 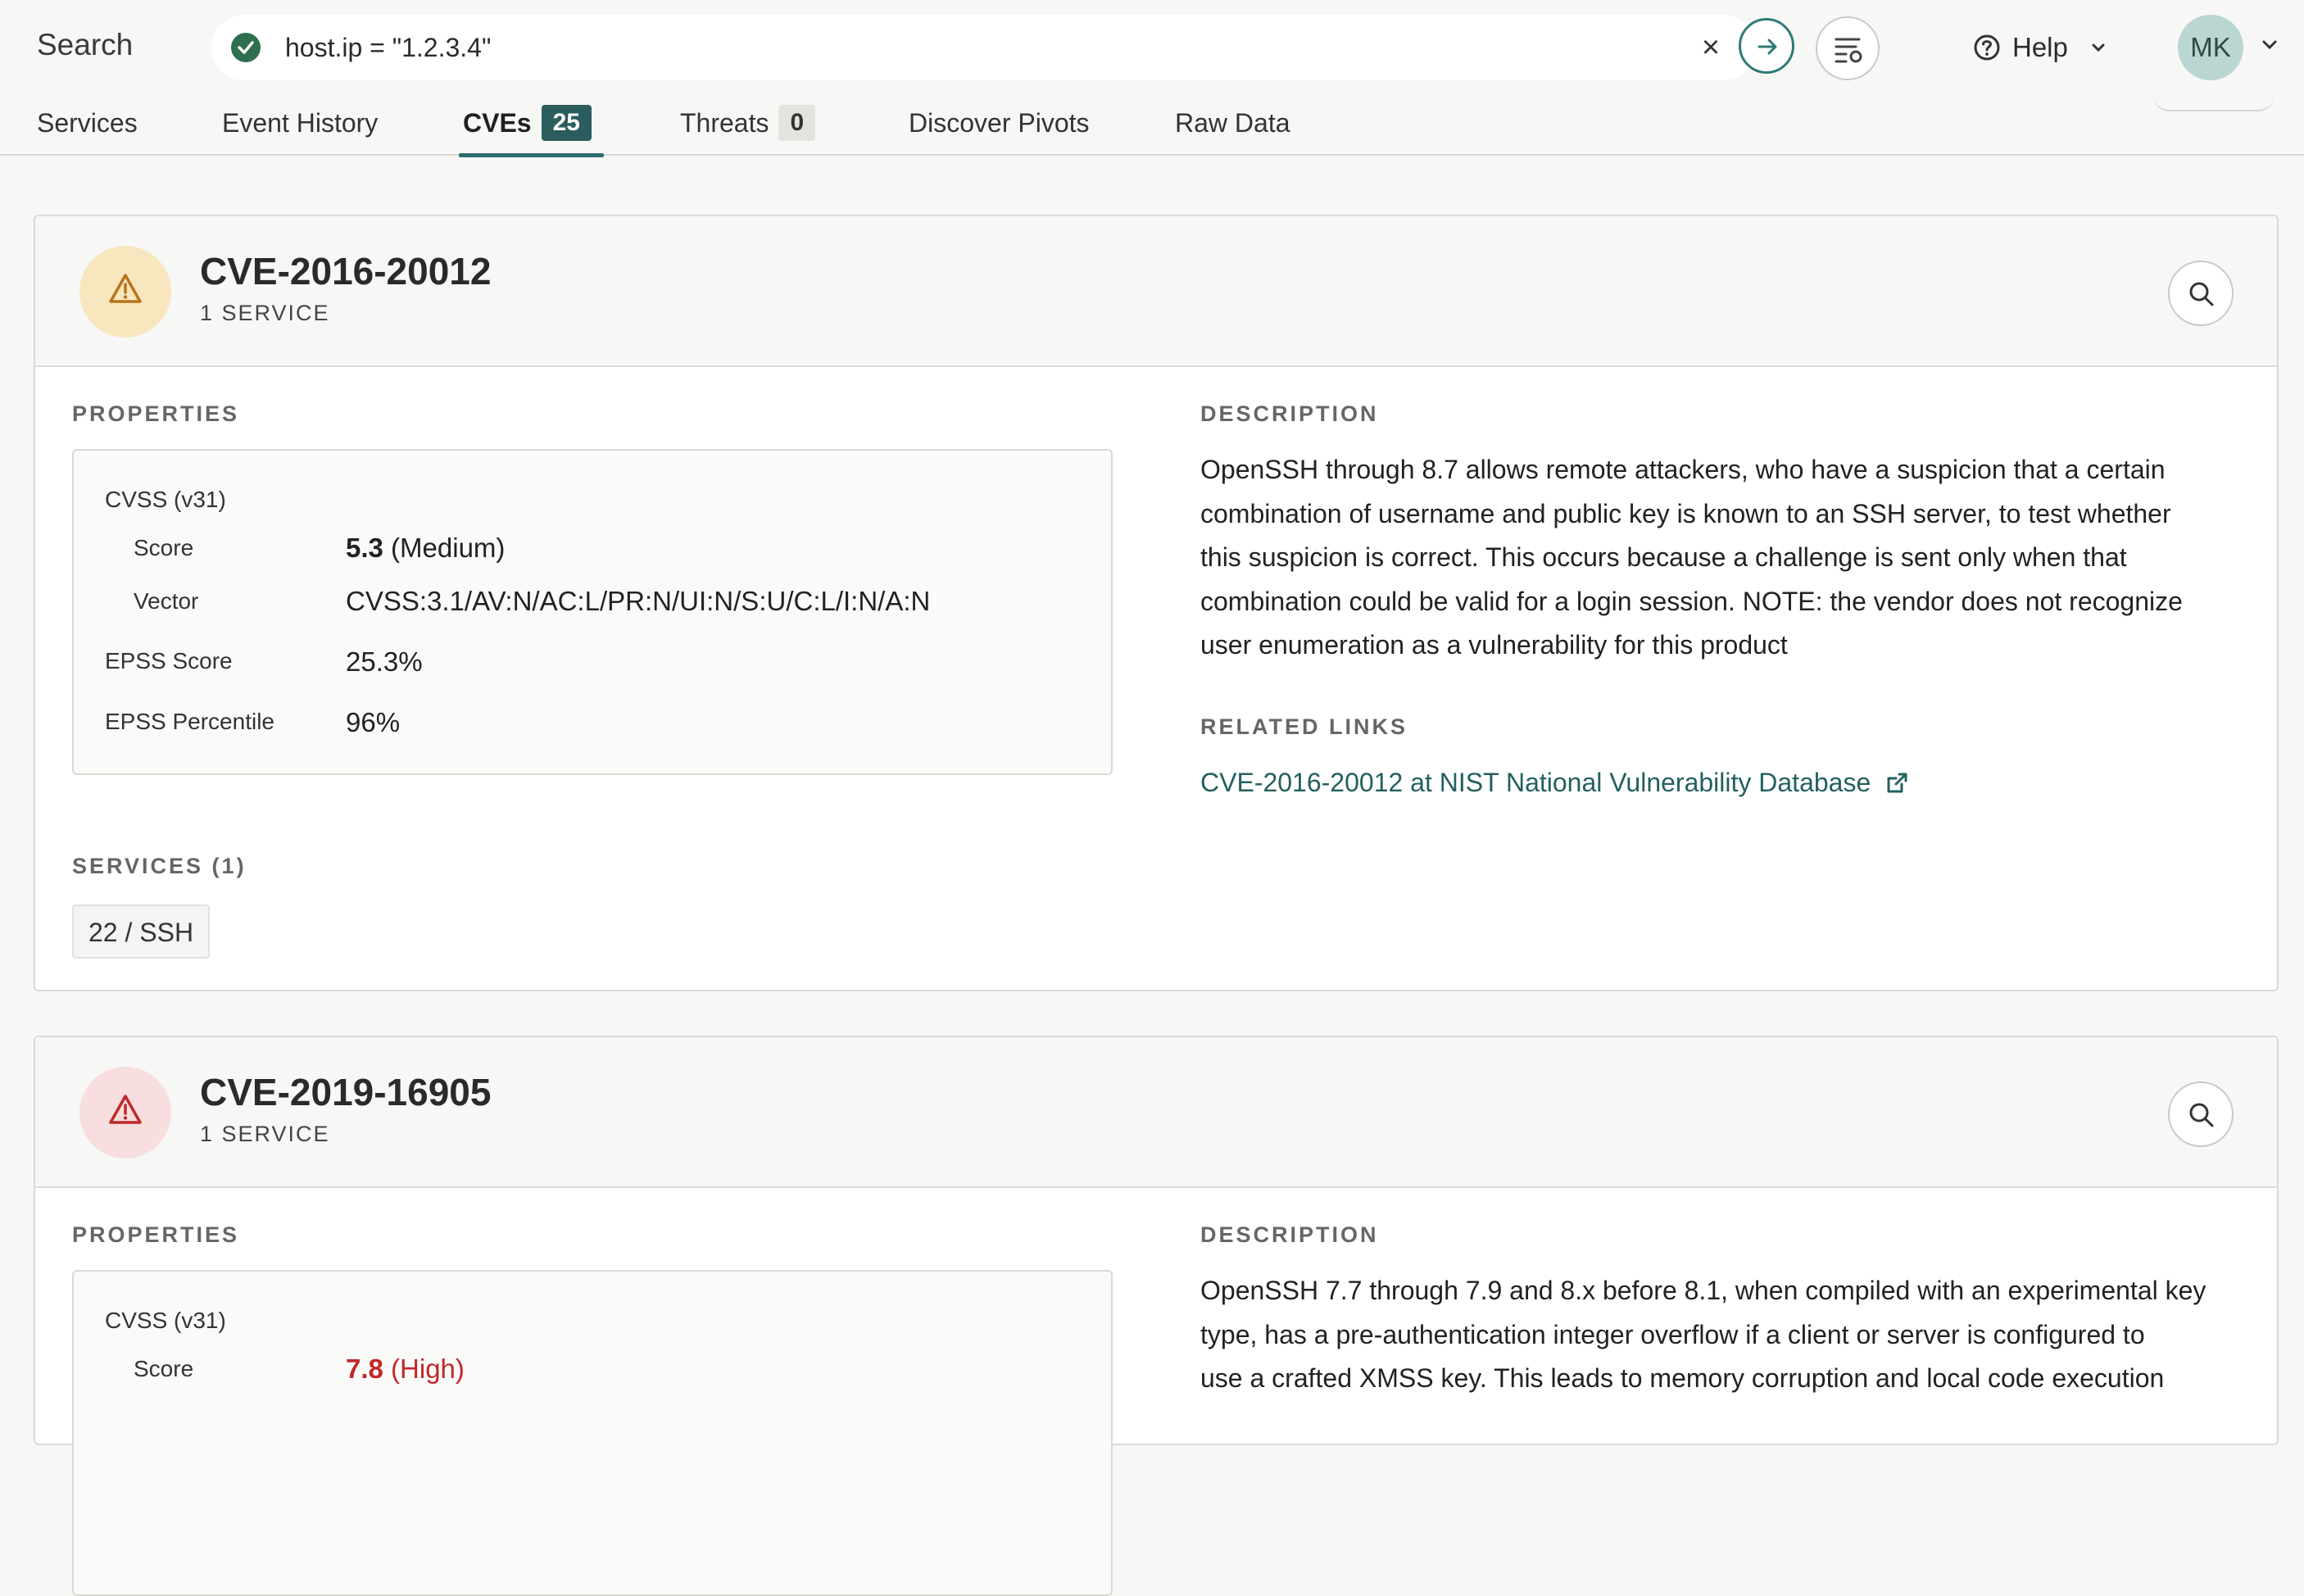 What do you see at coordinates (1848, 48) in the screenshot?
I see `query-settings-button` at bounding box center [1848, 48].